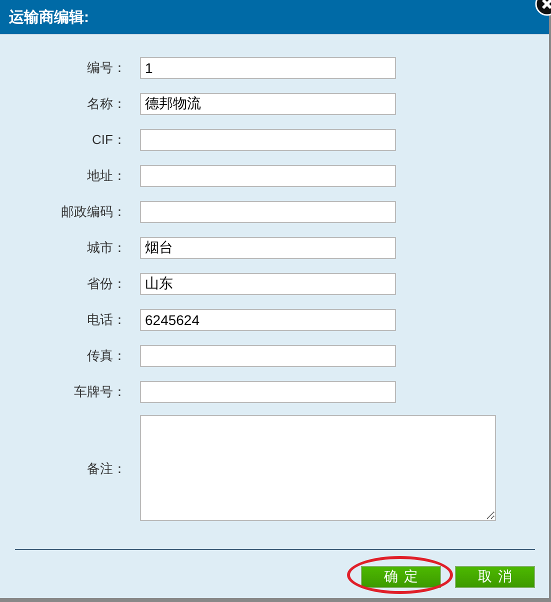 Image resolution: width=551 pixels, height=602 pixels. I want to click on input-field: 1, so click(268, 68).